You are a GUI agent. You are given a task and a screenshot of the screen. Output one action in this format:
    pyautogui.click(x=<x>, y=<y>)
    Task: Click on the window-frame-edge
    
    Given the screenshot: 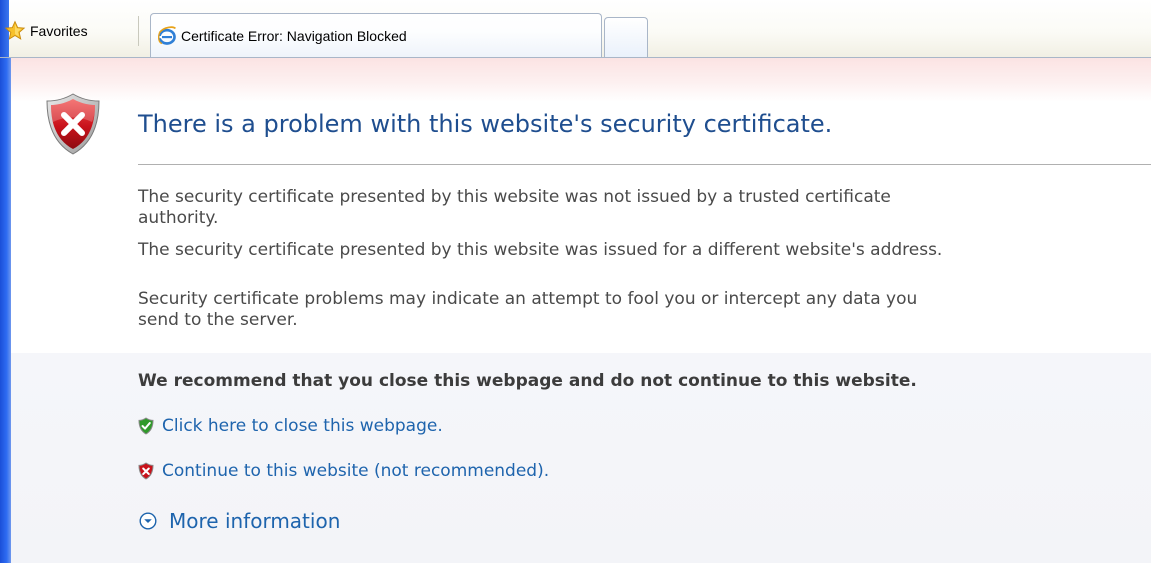 What is the action you would take?
    pyautogui.click(x=5, y=310)
    